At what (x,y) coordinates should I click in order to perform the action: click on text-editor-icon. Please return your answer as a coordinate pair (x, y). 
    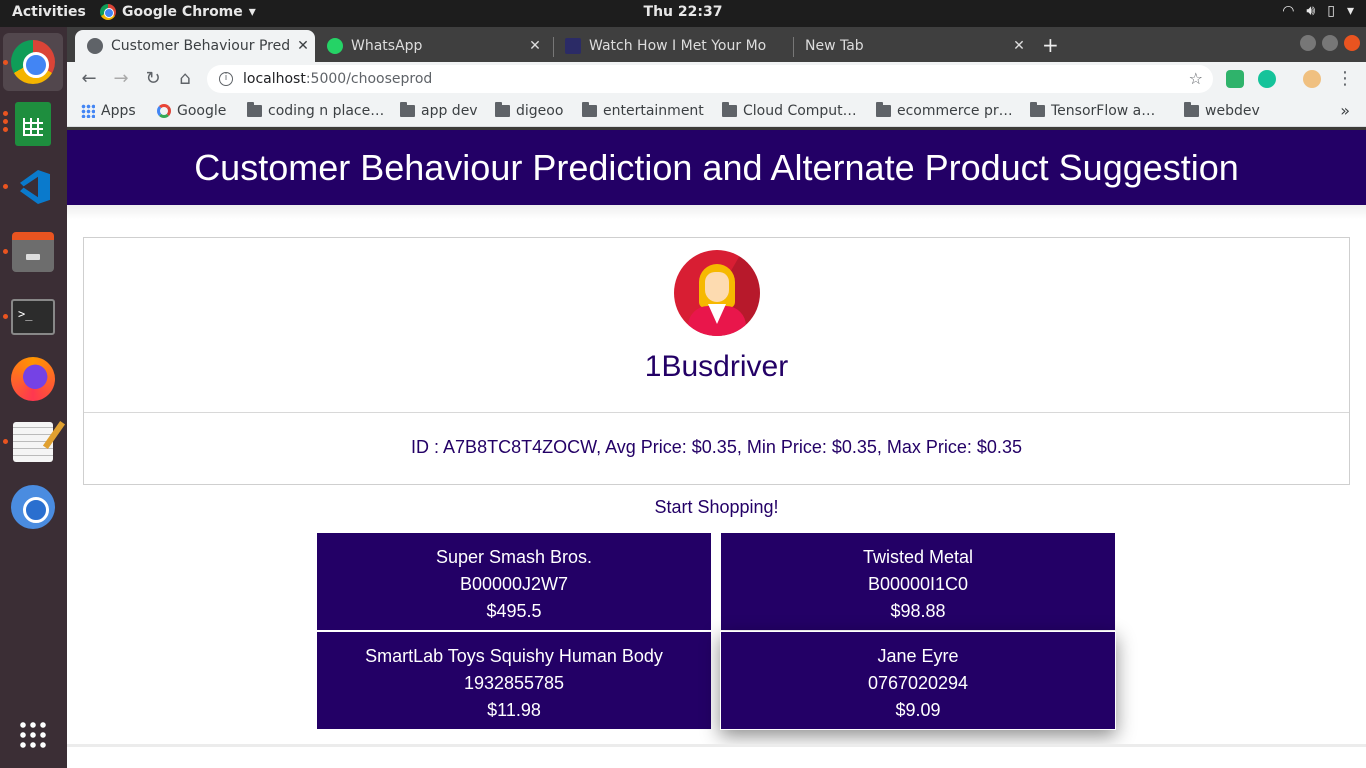
    Looking at the image, I should click on (33, 442).